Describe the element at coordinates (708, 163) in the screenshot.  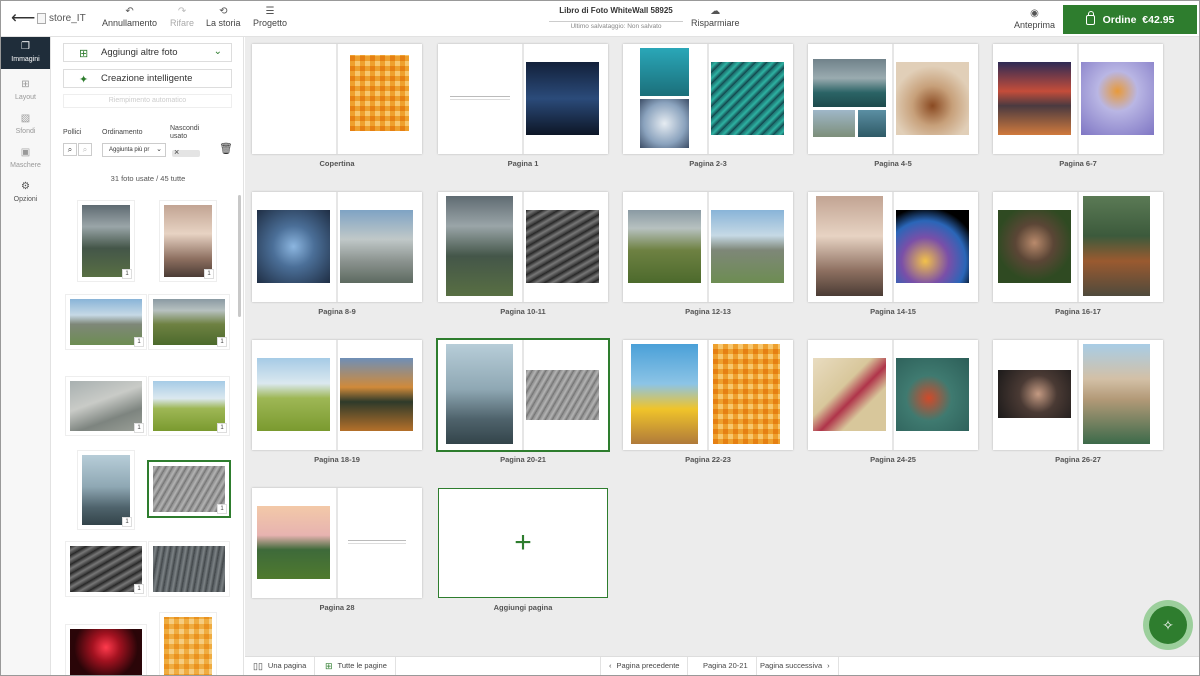
I see `page-label: Pagina 2-3` at that location.